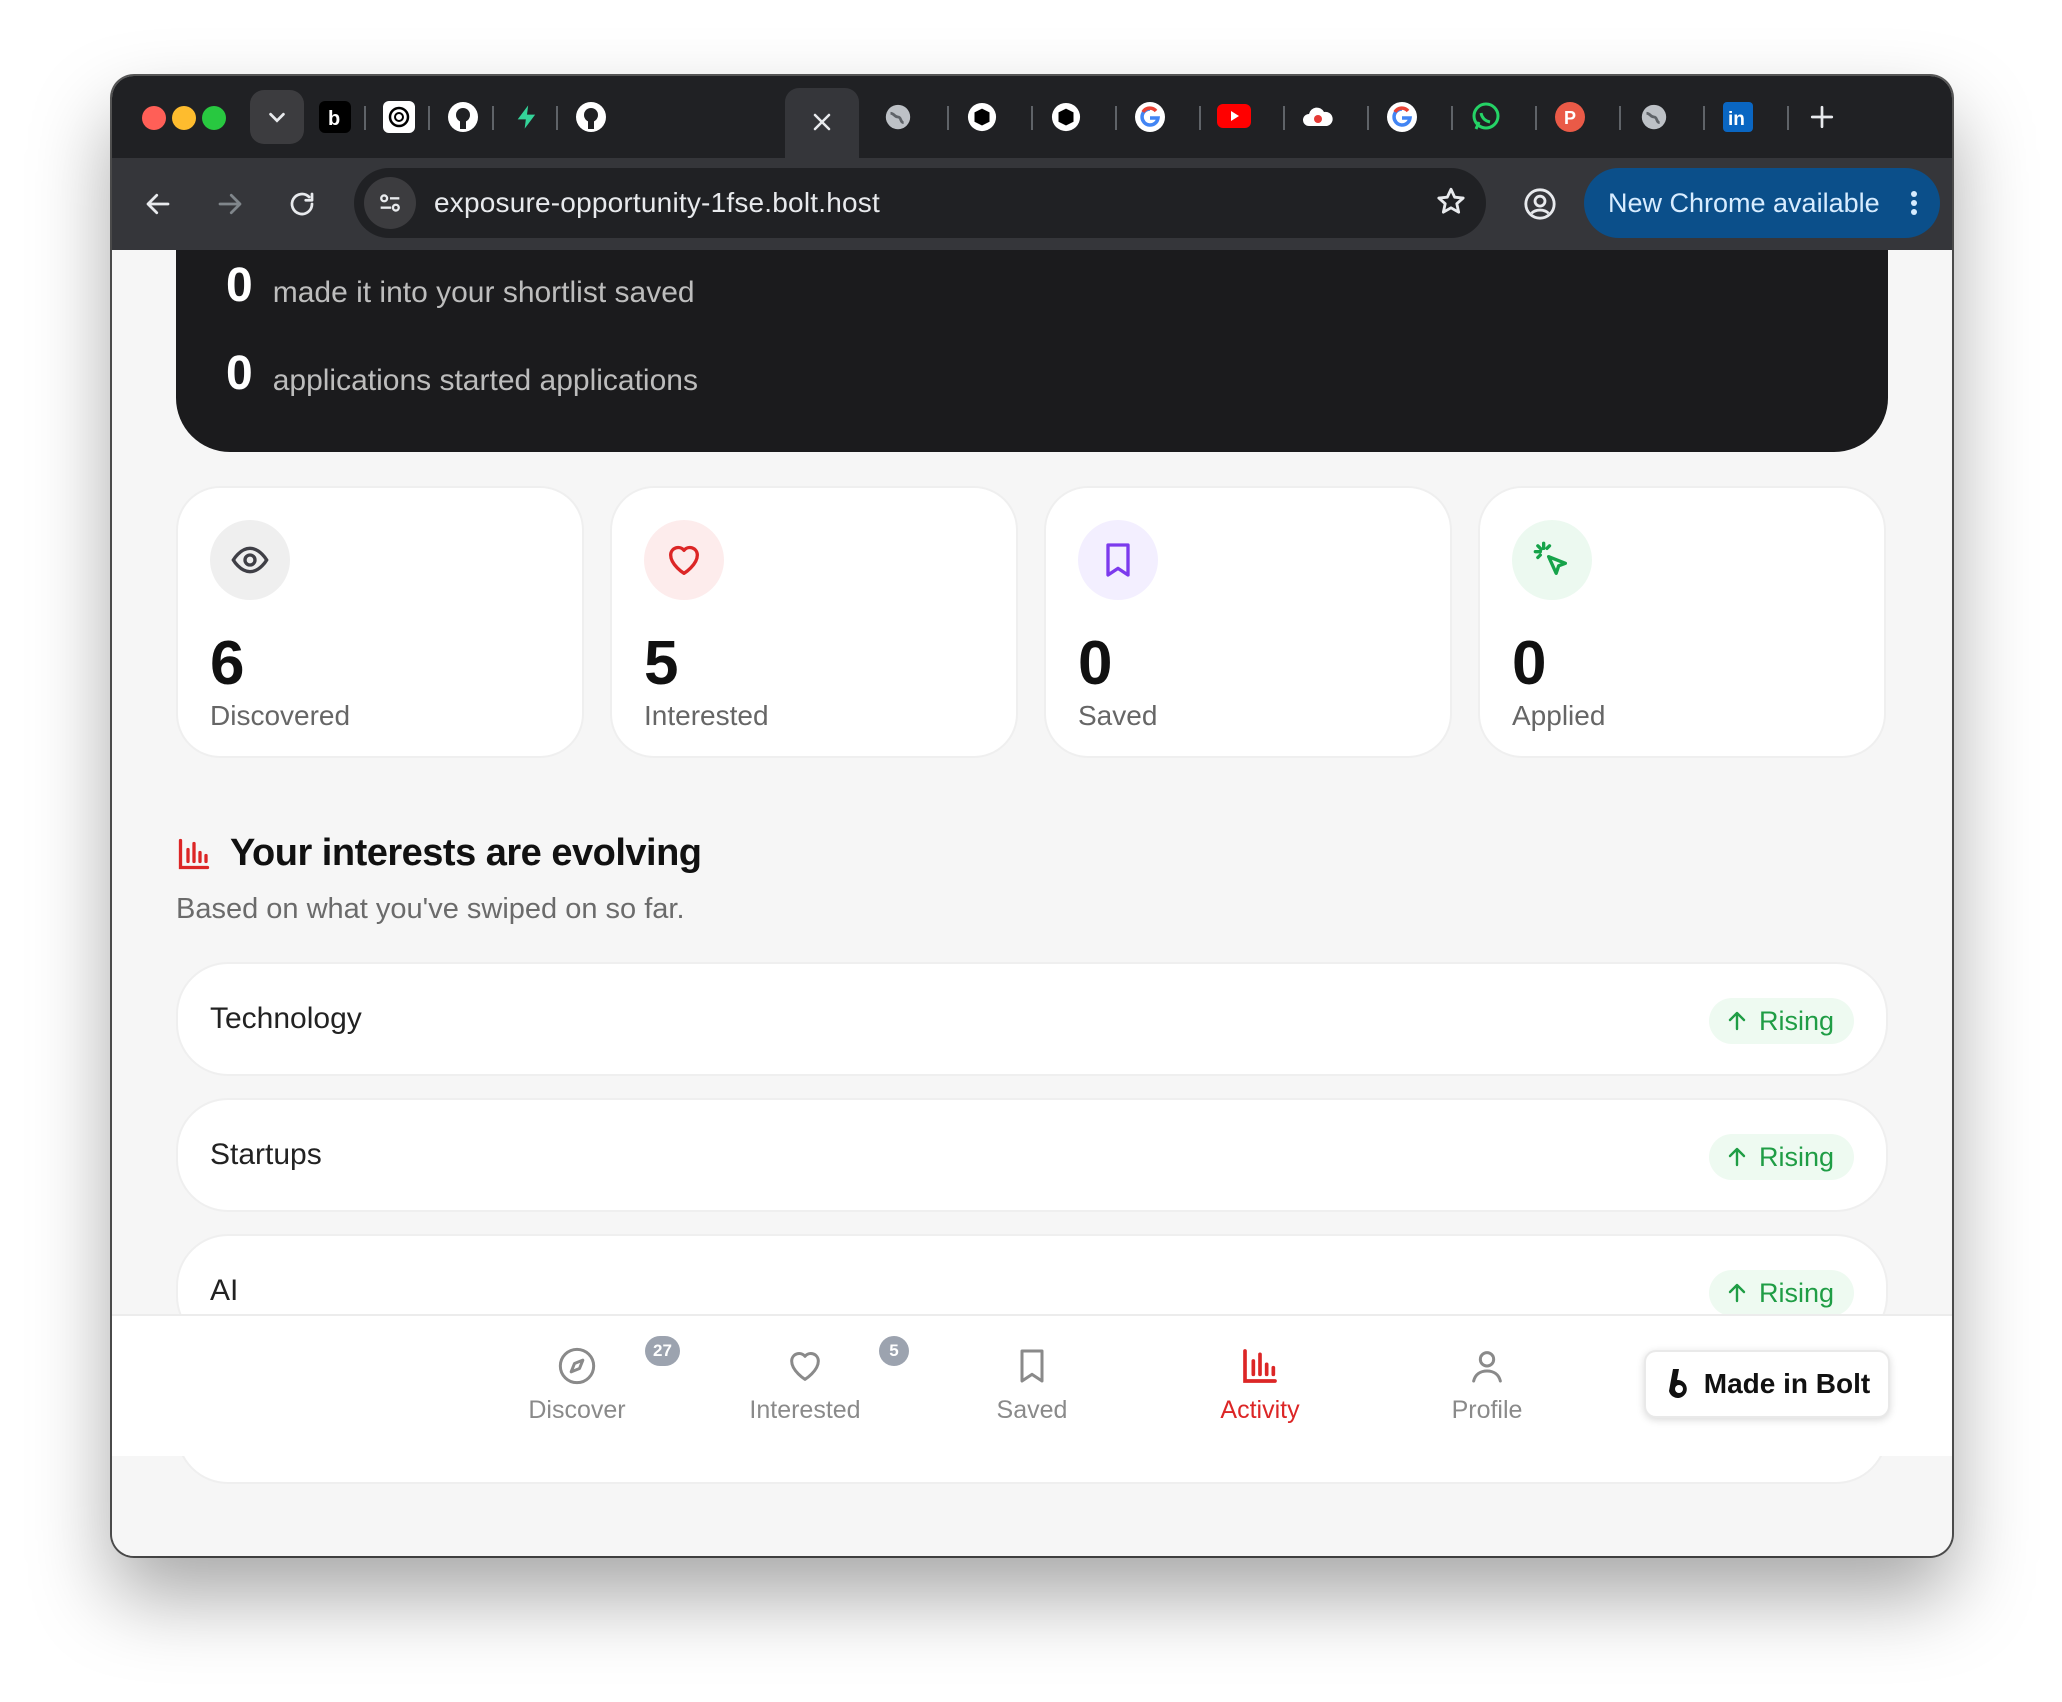  Describe the element at coordinates (577, 1385) in the screenshot. I see `nav-discover: Discover` at that location.